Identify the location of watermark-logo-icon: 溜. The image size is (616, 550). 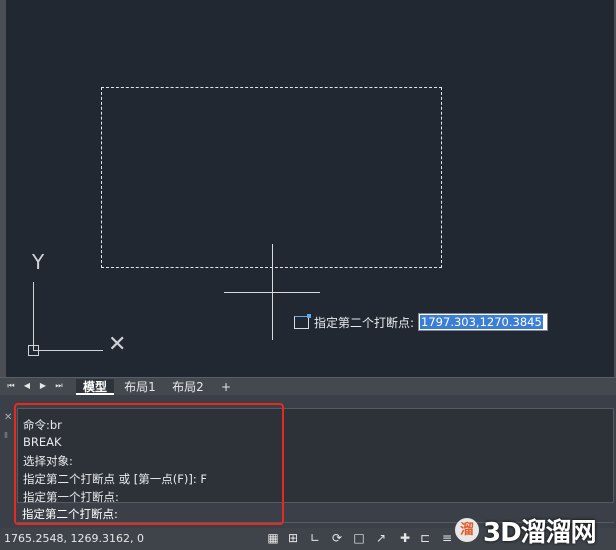
(467, 530).